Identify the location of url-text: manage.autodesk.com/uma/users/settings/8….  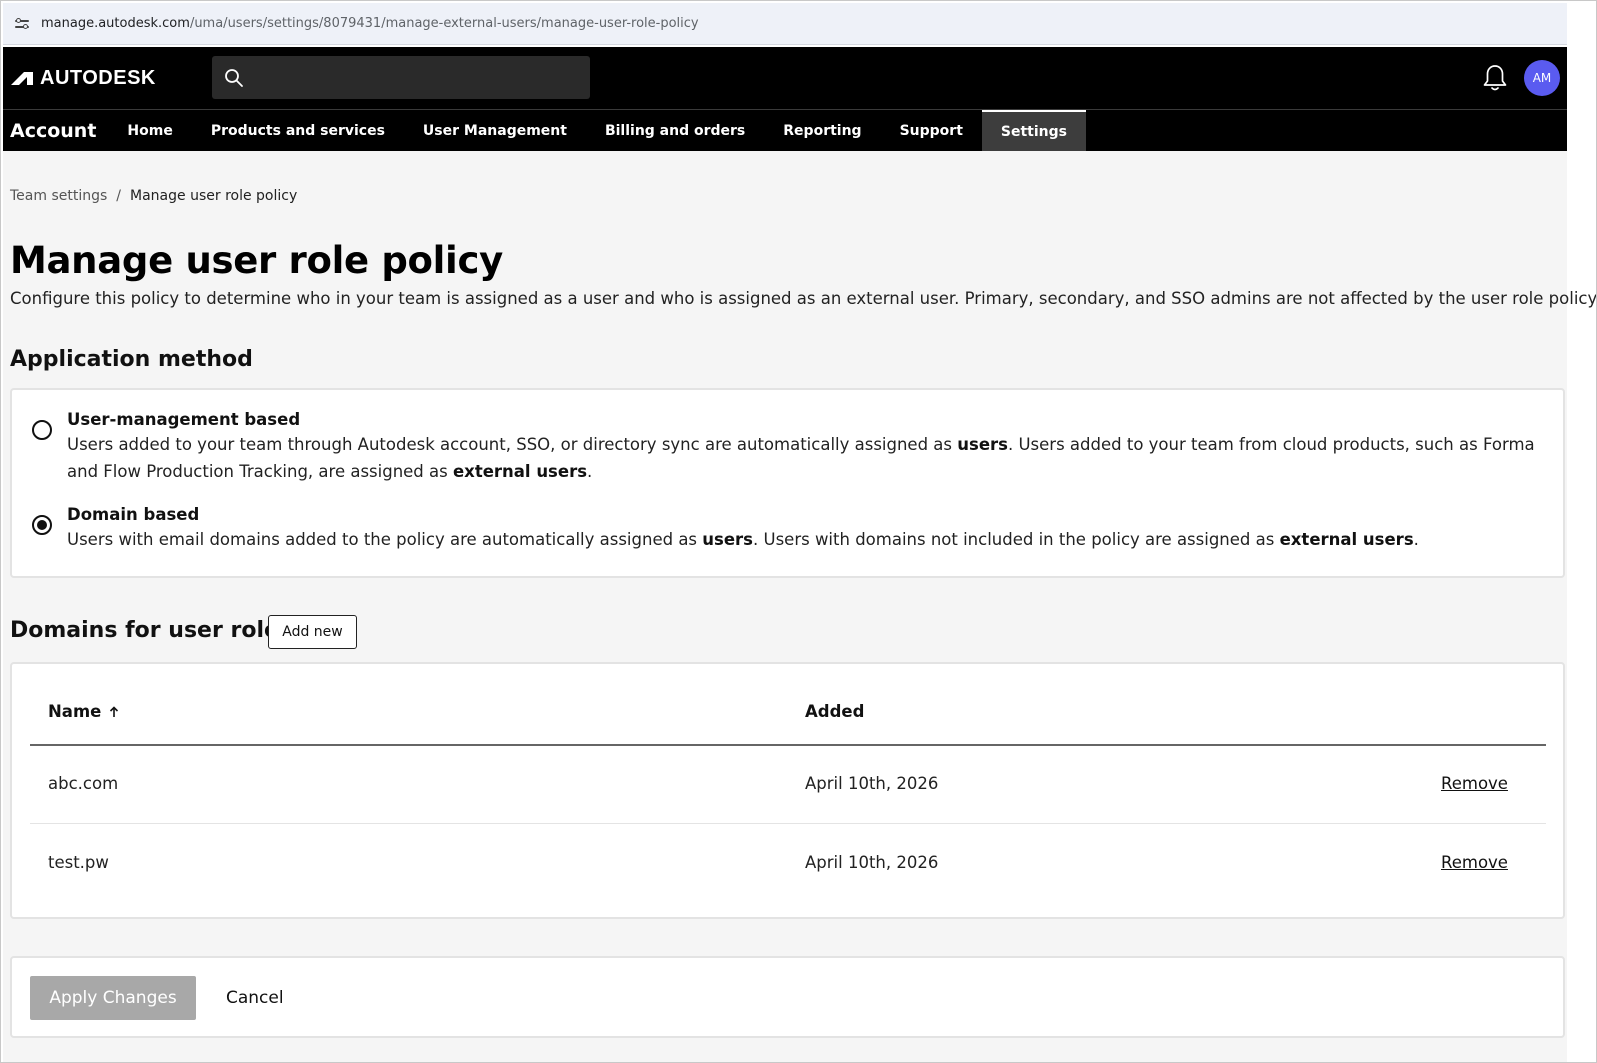
(370, 23).